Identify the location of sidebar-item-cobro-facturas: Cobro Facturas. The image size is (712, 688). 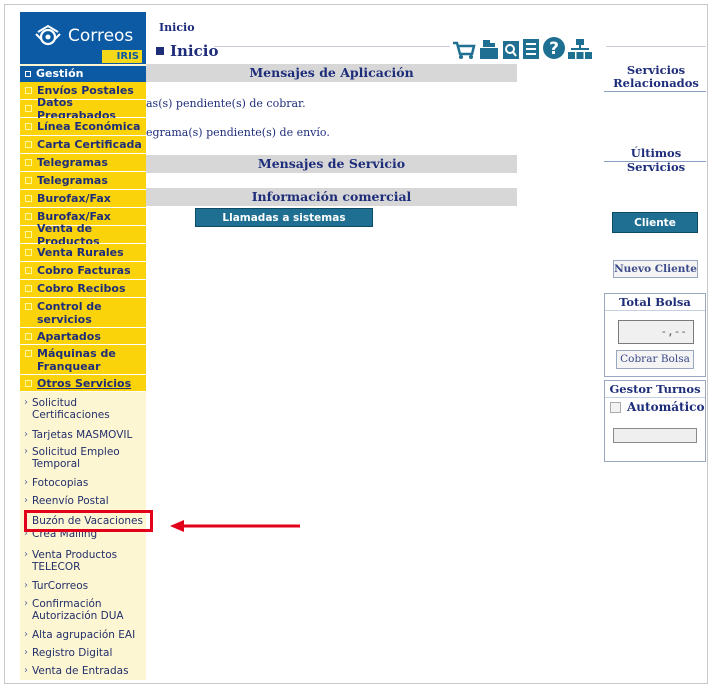
(83, 271).